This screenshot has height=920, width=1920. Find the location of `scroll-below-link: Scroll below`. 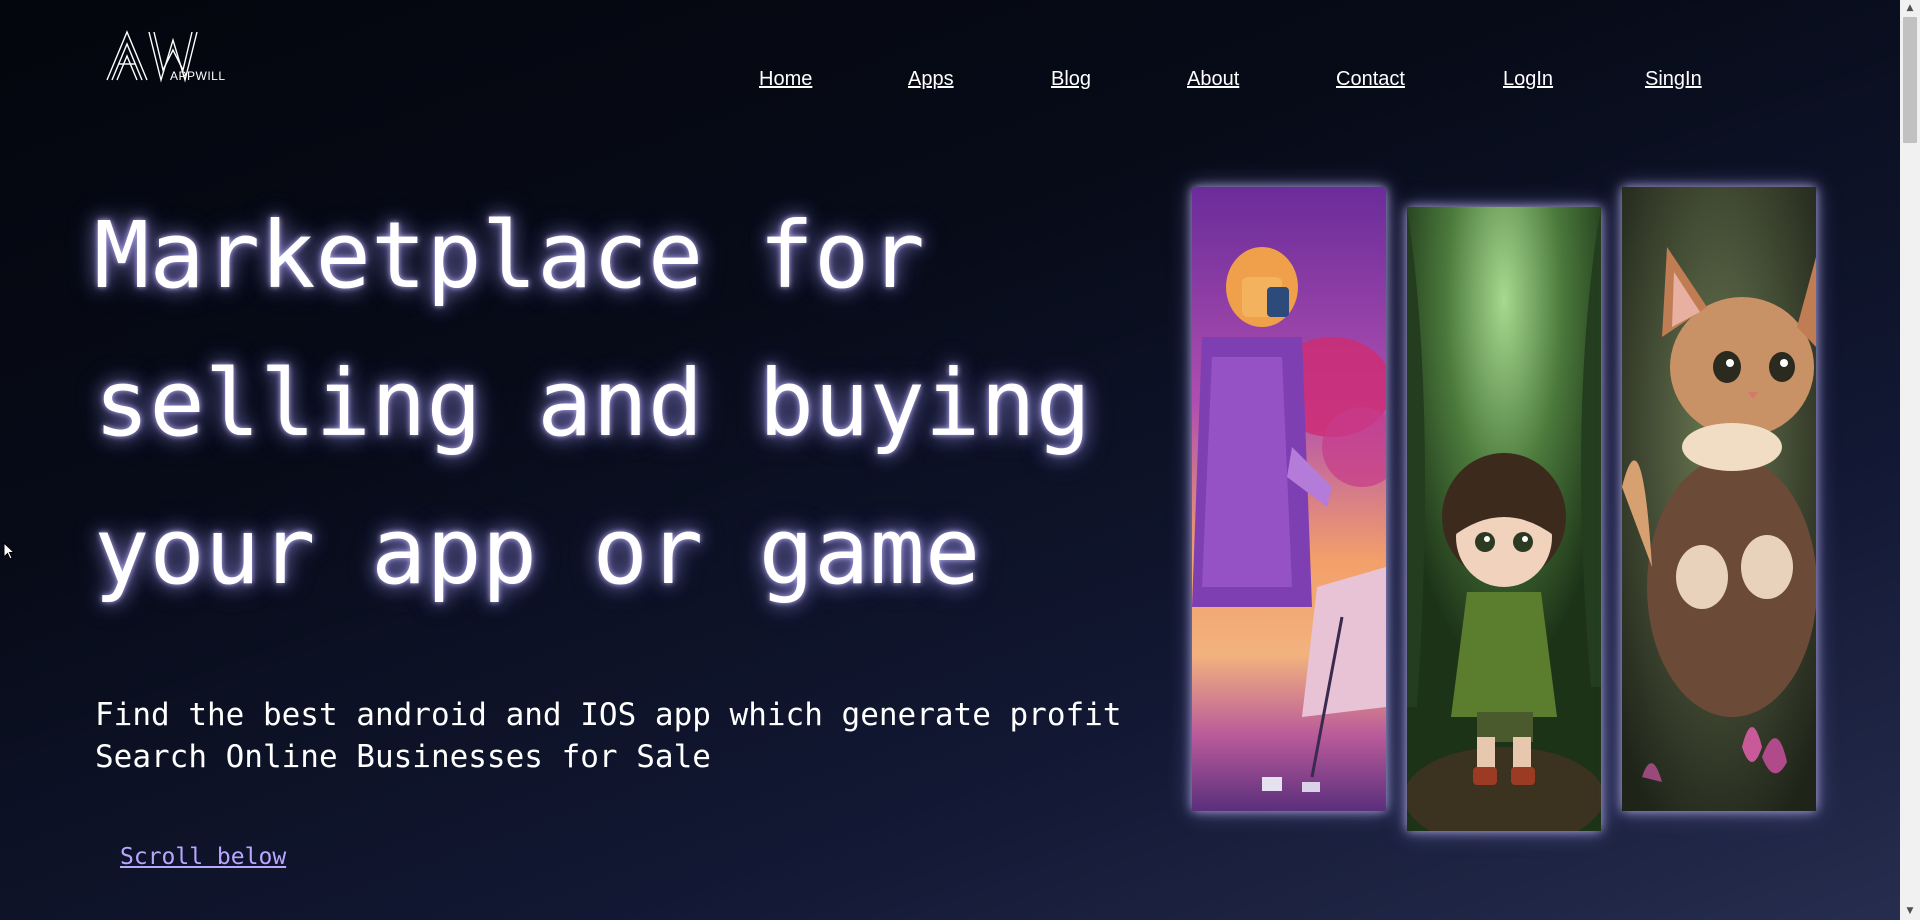

scroll-below-link: Scroll below is located at coordinates (203, 857).